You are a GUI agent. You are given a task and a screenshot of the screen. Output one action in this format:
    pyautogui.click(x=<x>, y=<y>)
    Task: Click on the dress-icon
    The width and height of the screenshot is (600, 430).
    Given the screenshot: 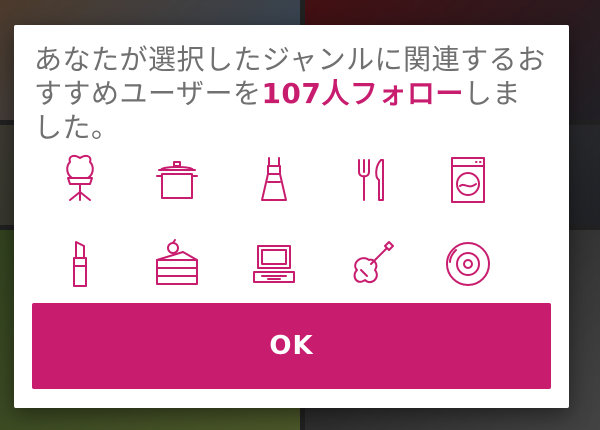 What is the action you would take?
    pyautogui.click(x=274, y=180)
    